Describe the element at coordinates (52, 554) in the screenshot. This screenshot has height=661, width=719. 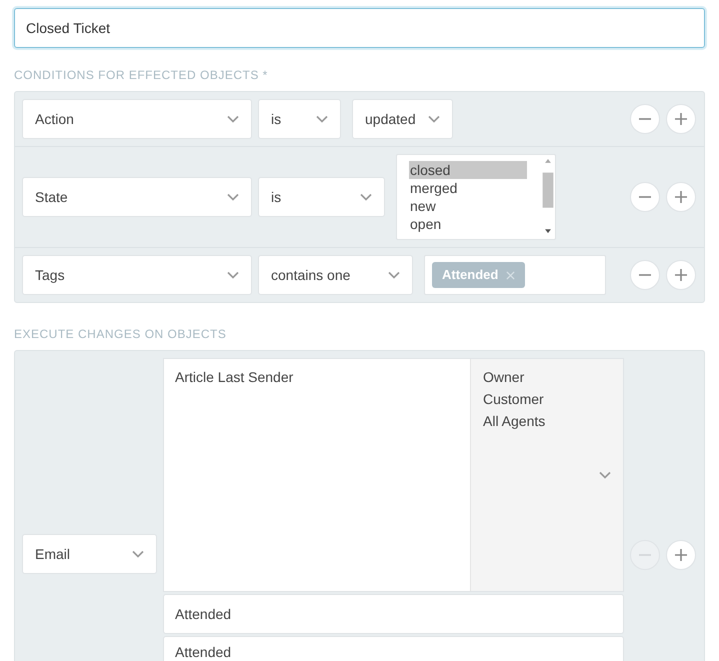
I see `select-value: Email` at that location.